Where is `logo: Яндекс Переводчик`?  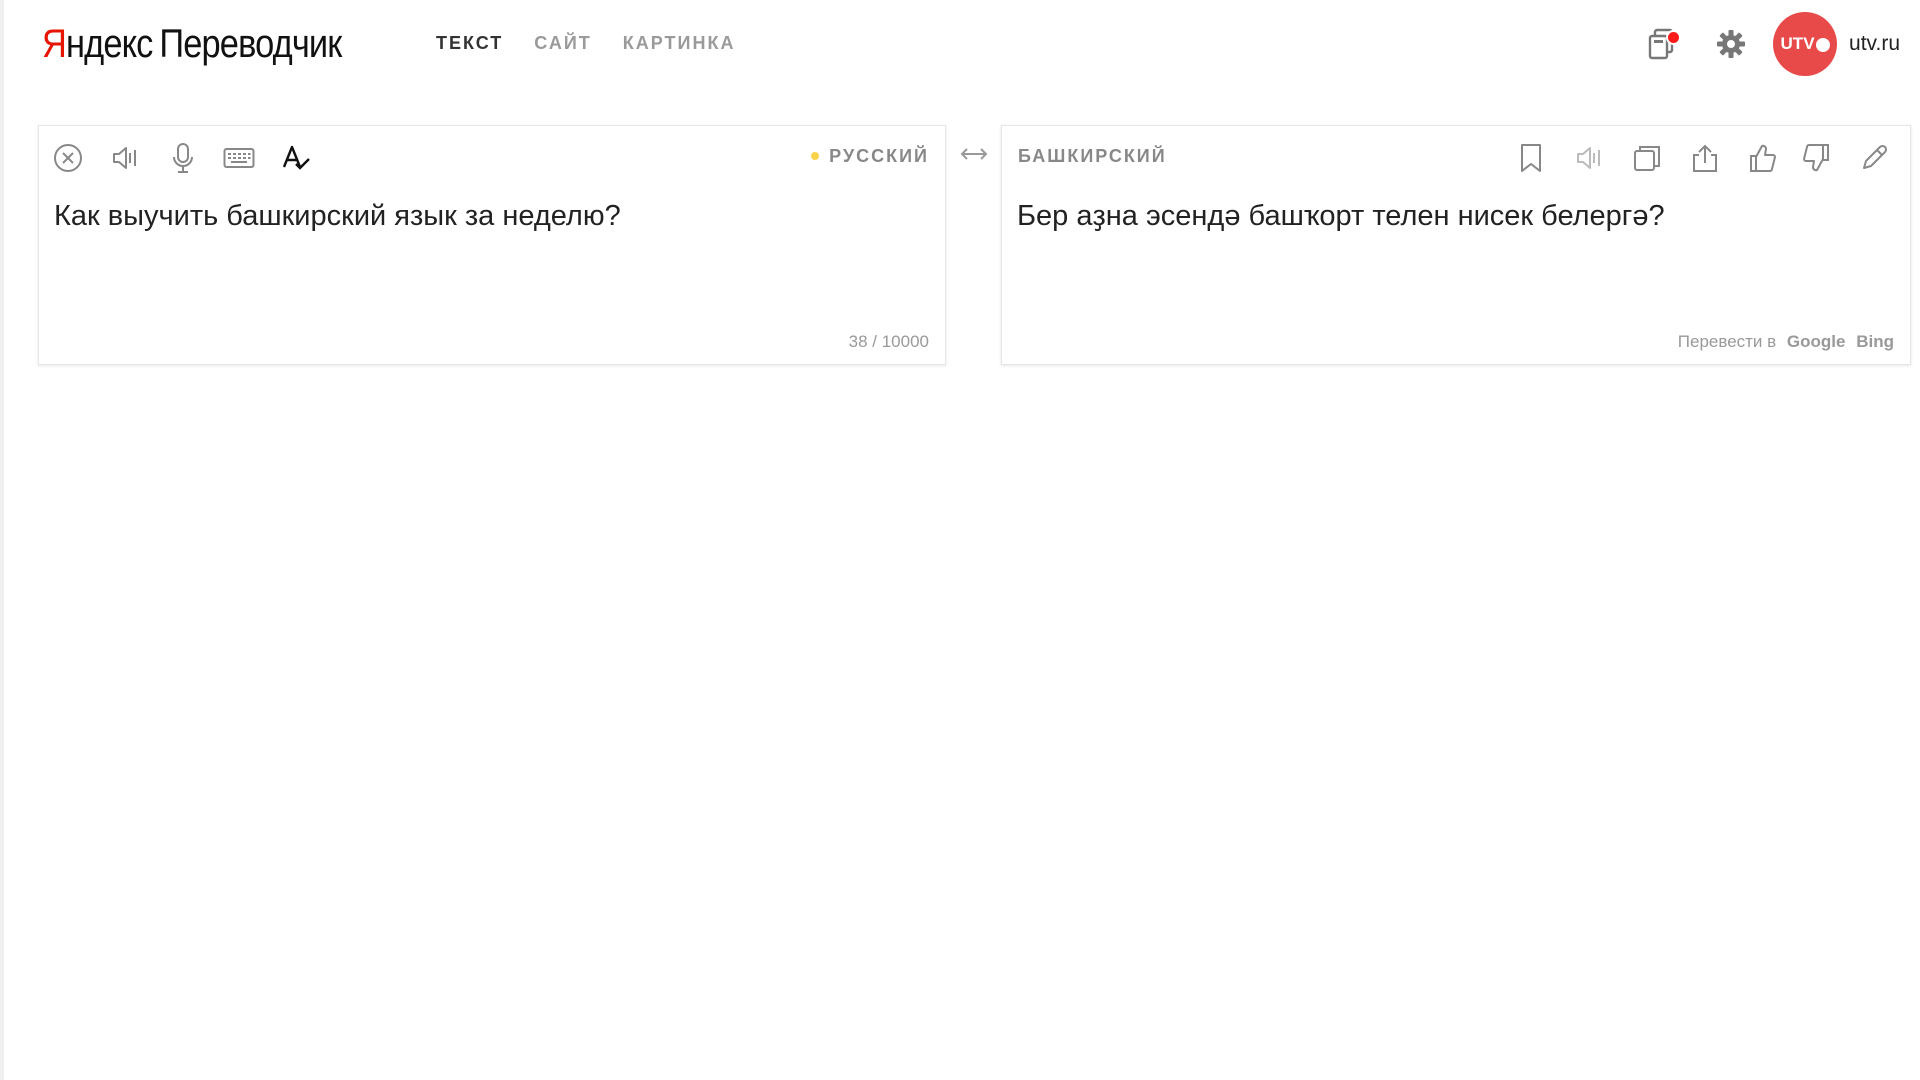 logo: Яндекс Переводчик is located at coordinates (192, 44).